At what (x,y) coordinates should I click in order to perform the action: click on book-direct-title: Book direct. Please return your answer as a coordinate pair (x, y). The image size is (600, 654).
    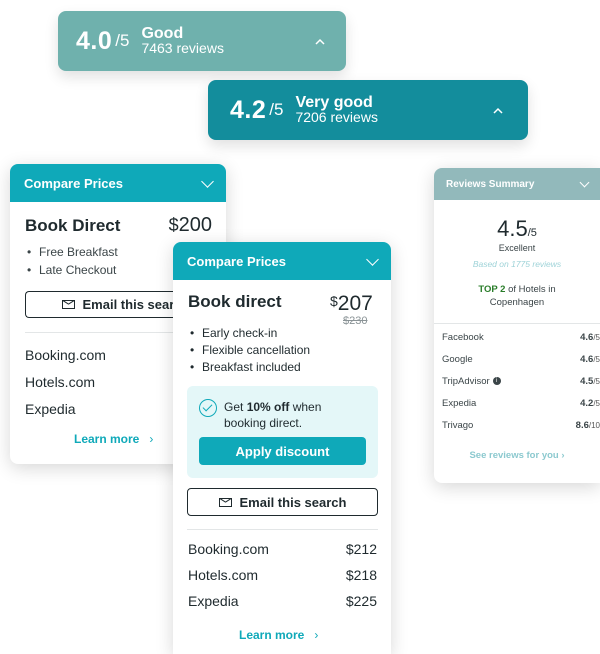
    Looking at the image, I should click on (235, 301).